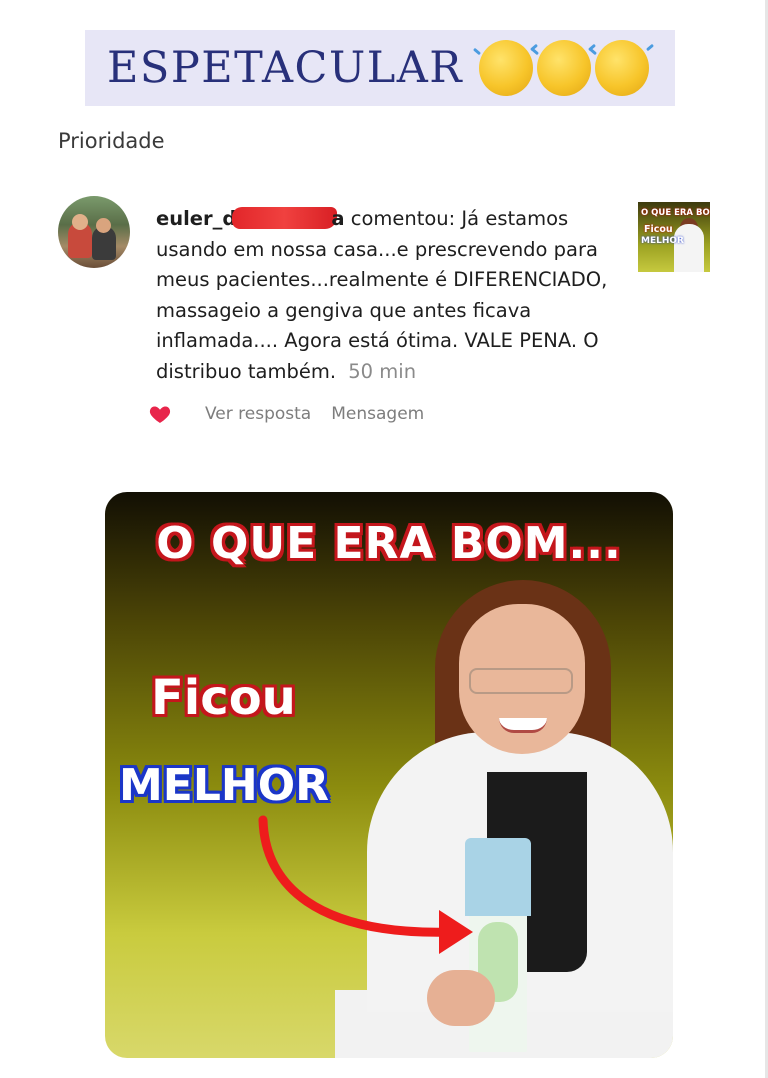  Describe the element at coordinates (223, 698) in the screenshot. I see `video-line-ficou: Ficou` at that location.